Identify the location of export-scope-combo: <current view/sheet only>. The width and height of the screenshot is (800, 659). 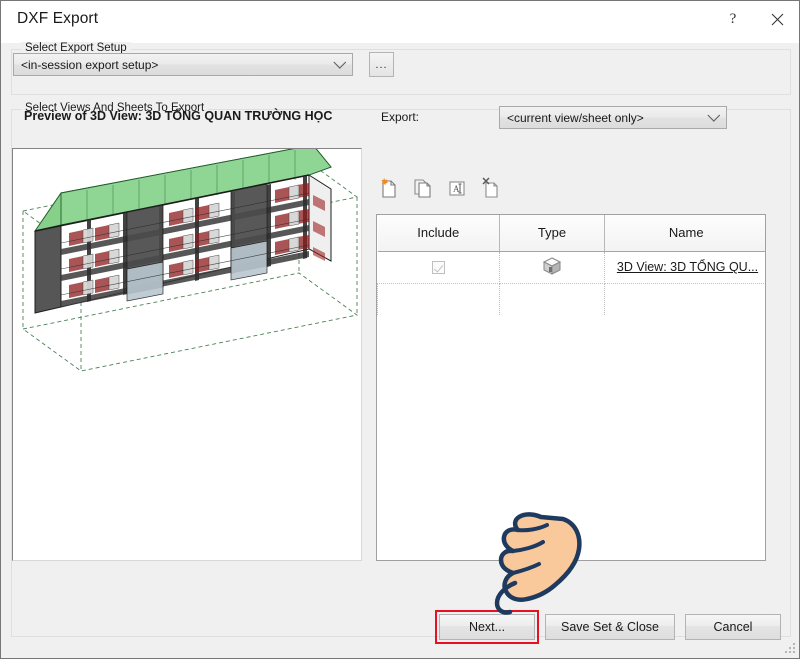
(613, 117).